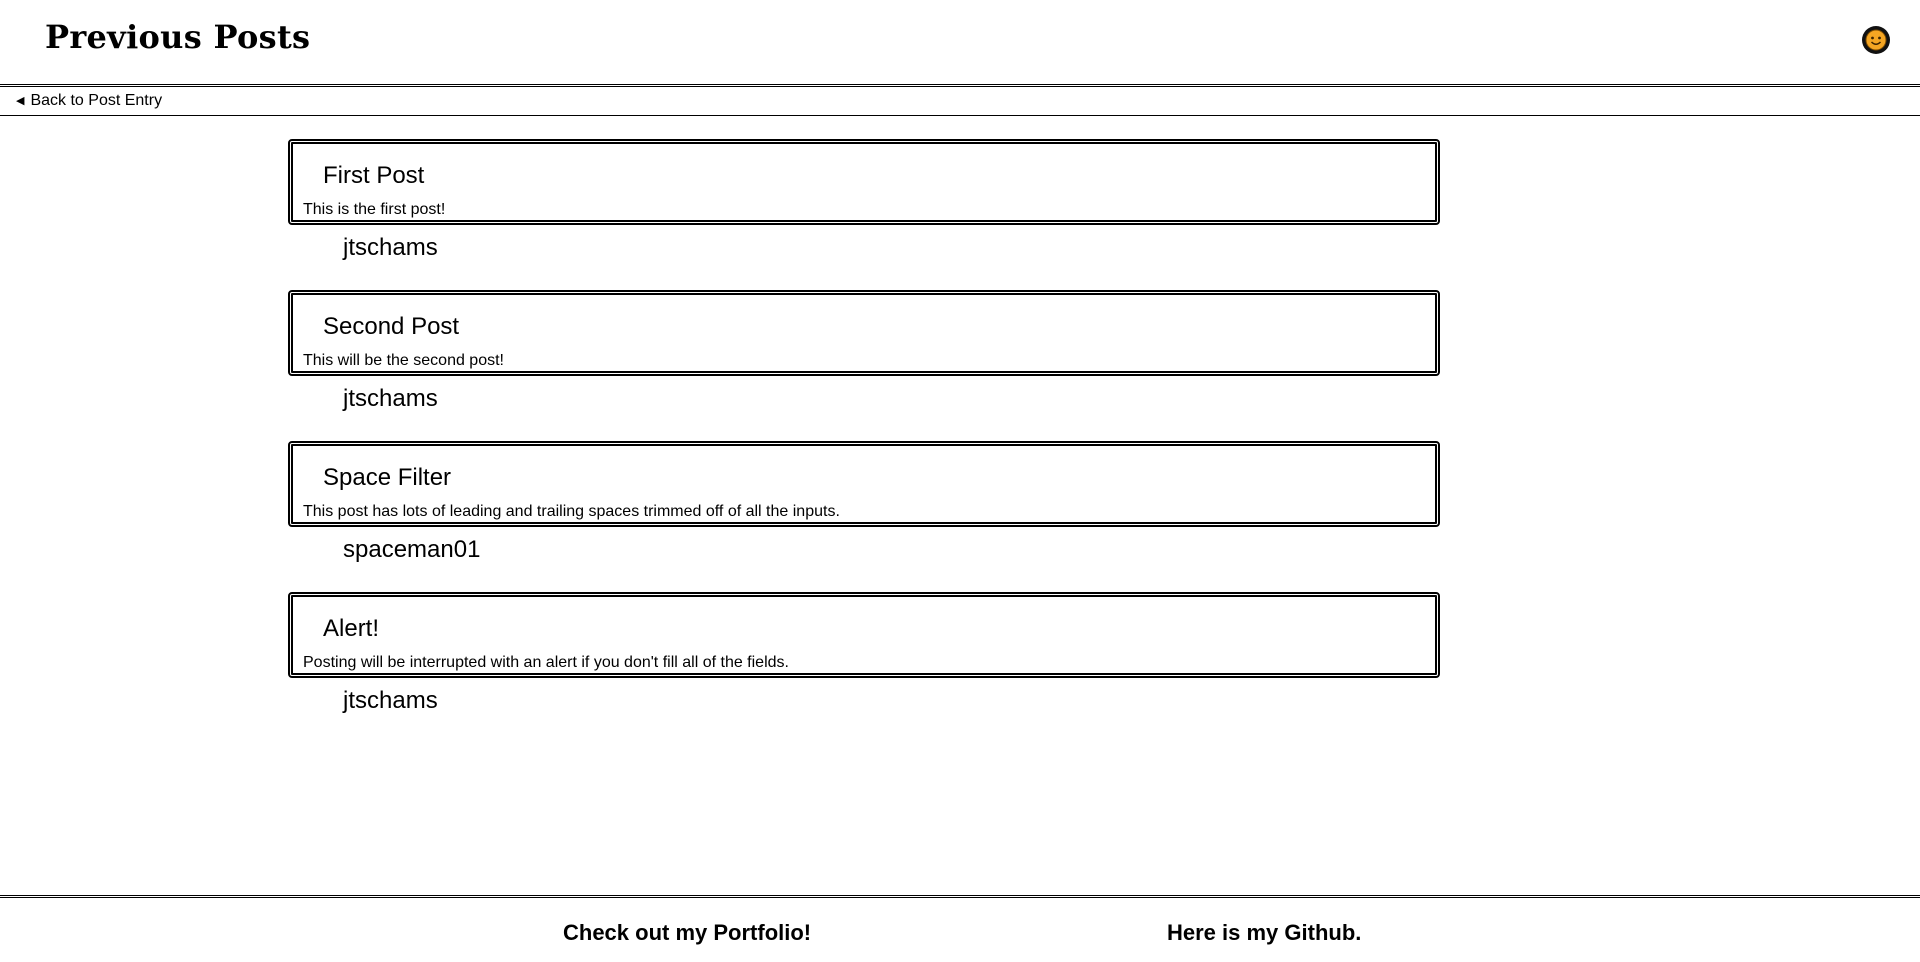 The height and width of the screenshot is (962, 1920). What do you see at coordinates (20, 100) in the screenshot?
I see `chevron-left-icon: ◀` at bounding box center [20, 100].